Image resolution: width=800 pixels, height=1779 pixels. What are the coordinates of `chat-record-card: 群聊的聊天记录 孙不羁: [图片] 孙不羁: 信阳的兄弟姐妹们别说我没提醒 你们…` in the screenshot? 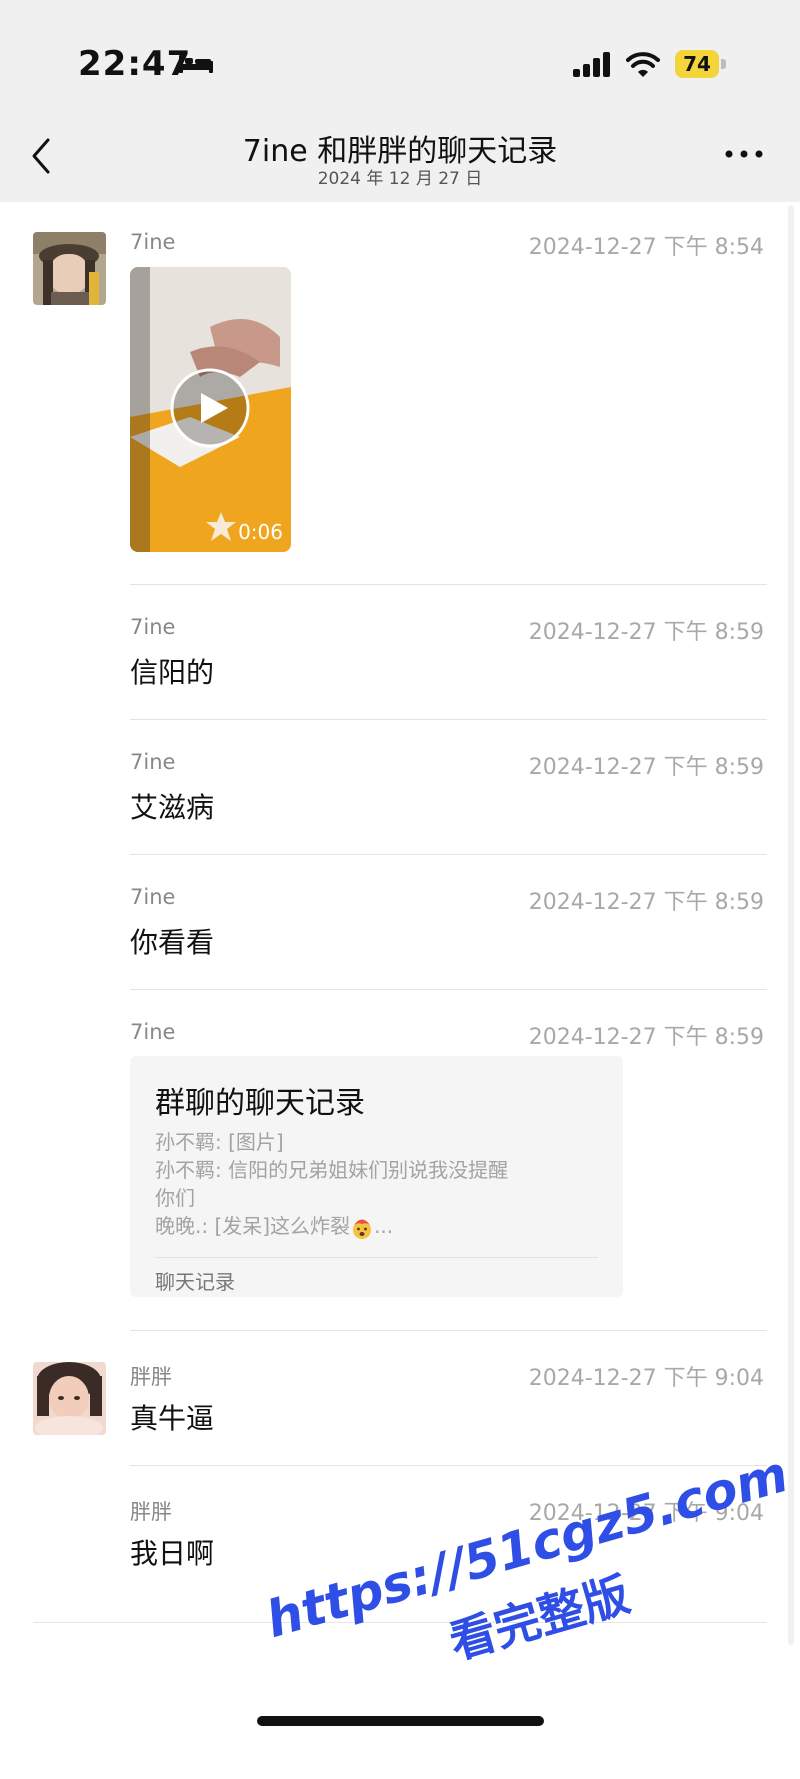 It's located at (376, 1176).